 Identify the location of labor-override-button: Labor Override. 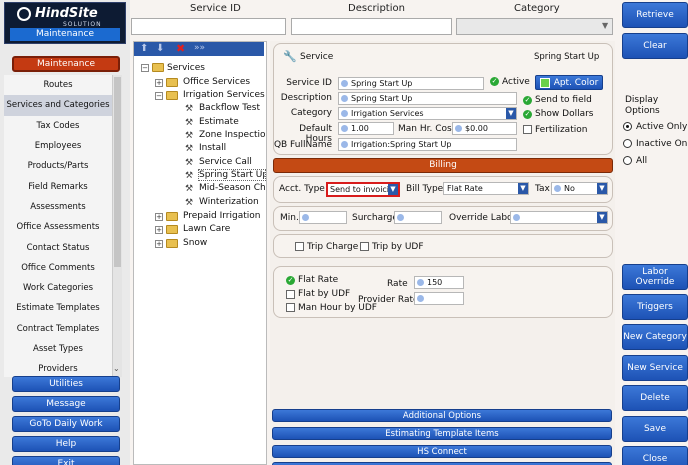
(655, 277).